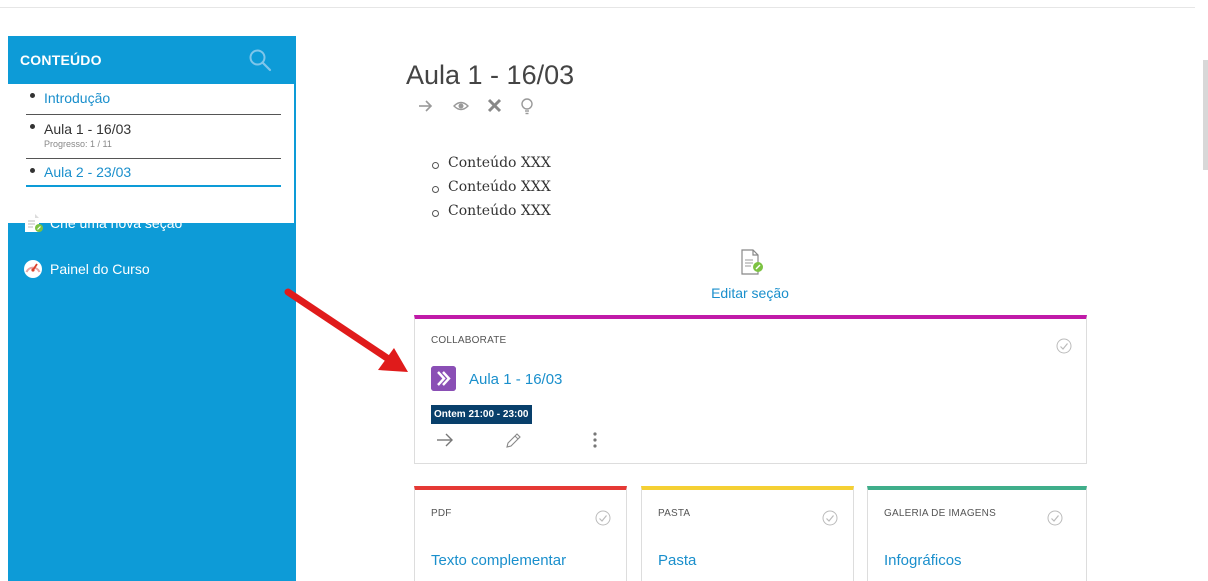  Describe the element at coordinates (597, 7) in the screenshot. I see `top-divider` at that location.